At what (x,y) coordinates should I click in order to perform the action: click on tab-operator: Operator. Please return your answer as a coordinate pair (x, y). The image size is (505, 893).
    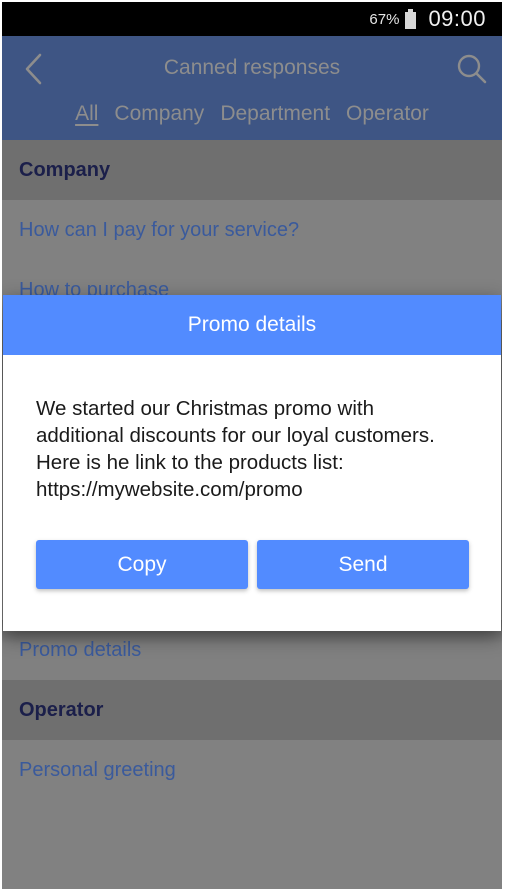
    Looking at the image, I should click on (387, 115).